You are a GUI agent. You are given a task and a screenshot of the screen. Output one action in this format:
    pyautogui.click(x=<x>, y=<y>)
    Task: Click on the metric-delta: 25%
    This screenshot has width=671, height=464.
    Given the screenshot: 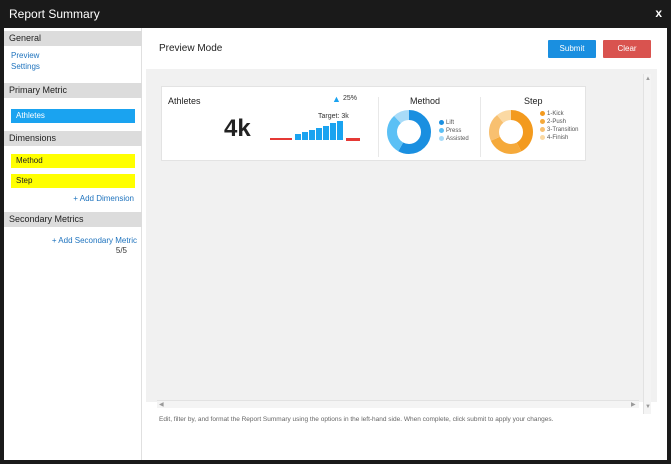 What is the action you would take?
    pyautogui.click(x=350, y=98)
    